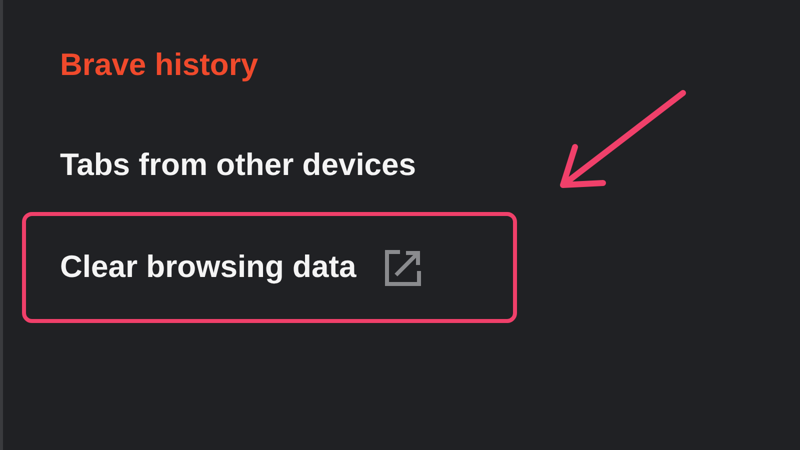 The height and width of the screenshot is (450, 800). What do you see at coordinates (269, 165) in the screenshot?
I see `menu-item: Tabs from other devices` at bounding box center [269, 165].